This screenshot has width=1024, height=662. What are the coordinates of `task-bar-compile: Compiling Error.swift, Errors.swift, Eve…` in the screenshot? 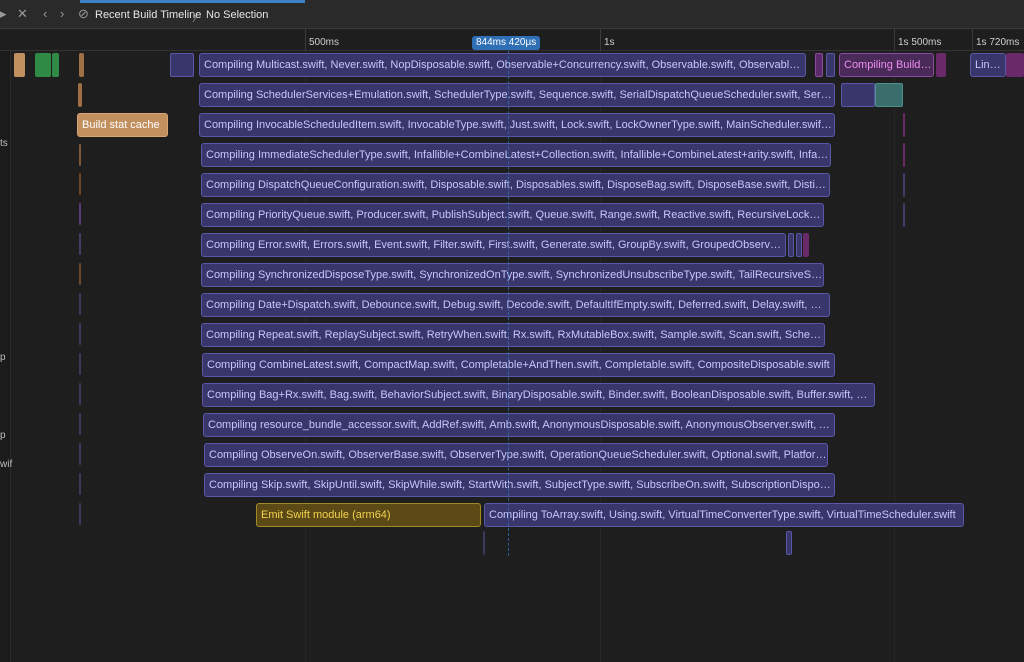 It's located at (493, 245).